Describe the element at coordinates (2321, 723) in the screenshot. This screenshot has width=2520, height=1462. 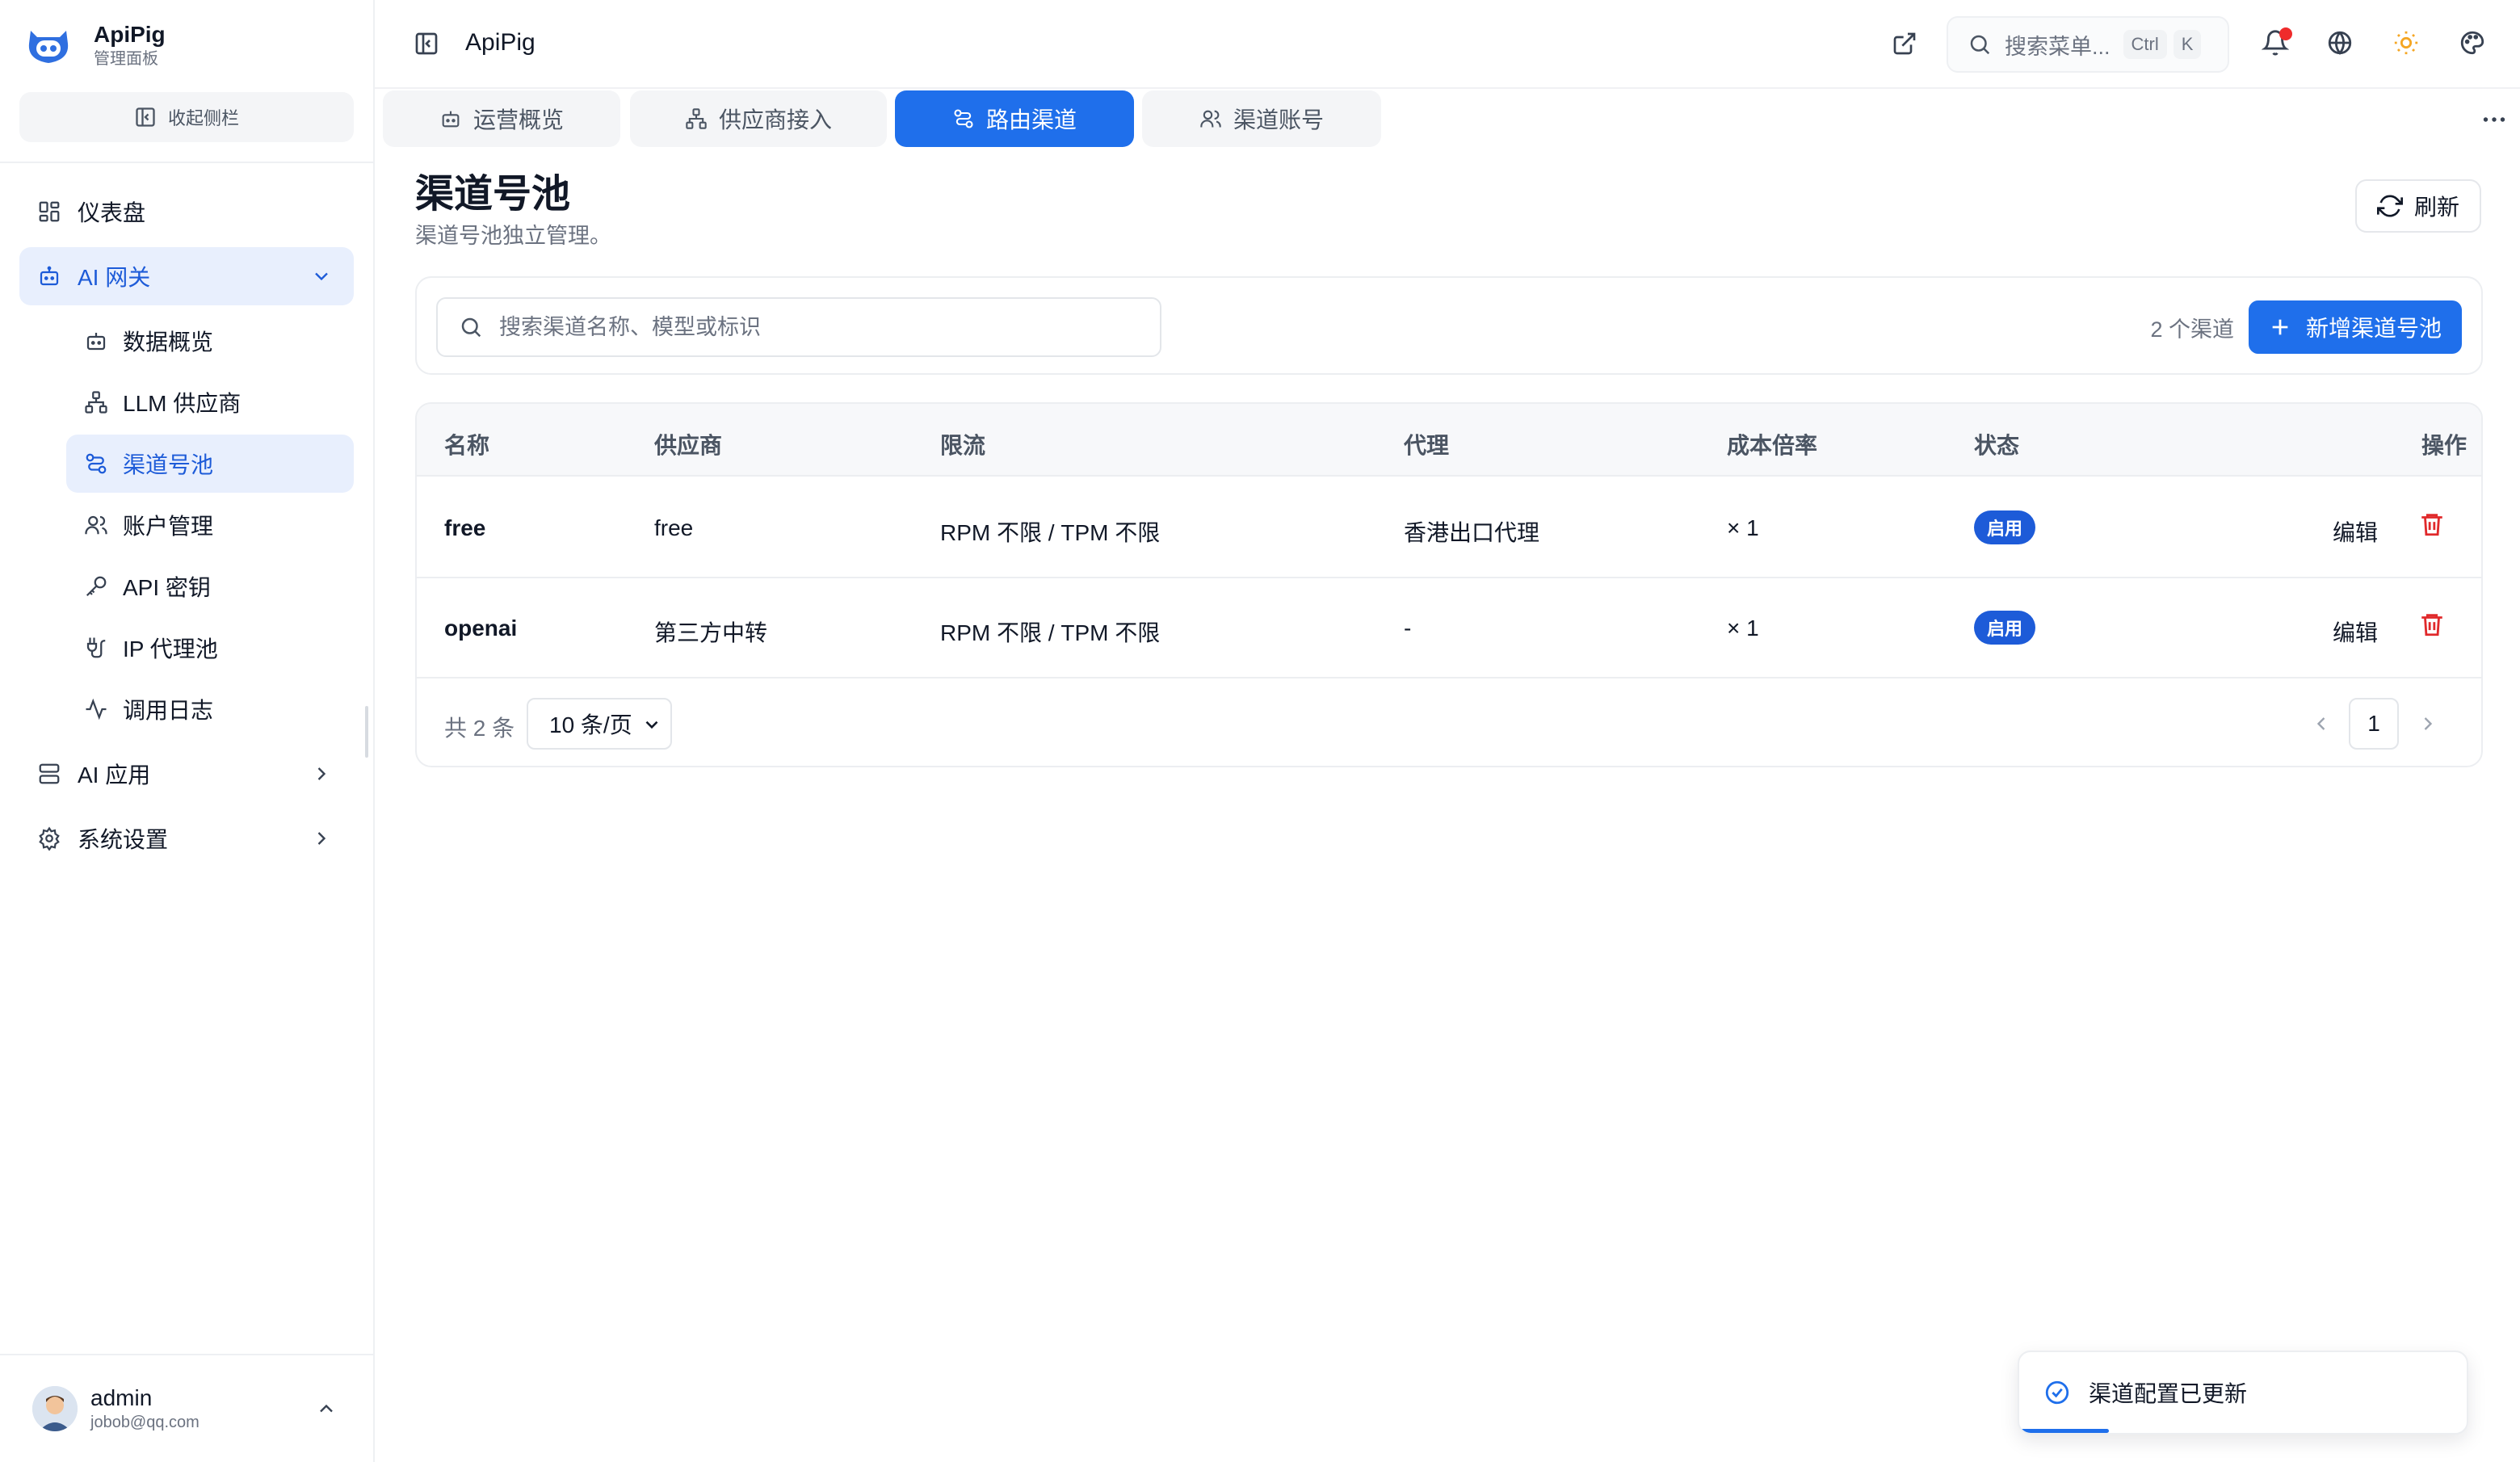
I see `chevron-left-icon` at that location.